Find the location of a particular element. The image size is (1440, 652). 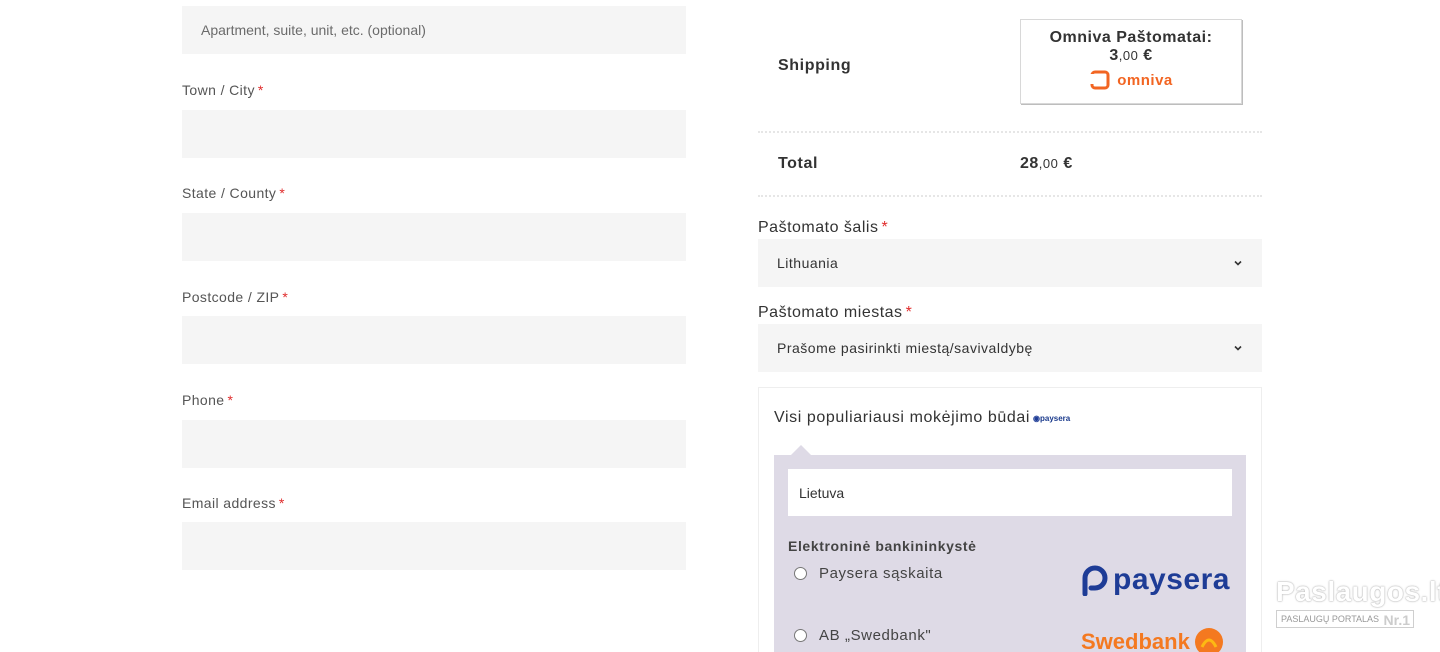

email-label: Email address * is located at coordinates (233, 503).